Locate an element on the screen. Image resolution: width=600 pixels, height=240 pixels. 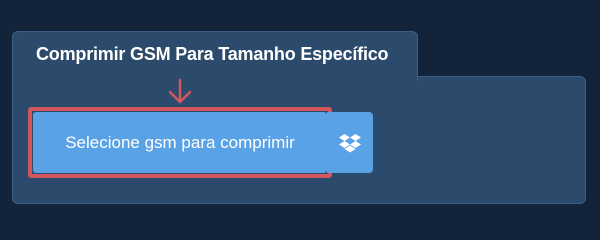
tab-title: Comprimir GSM Para Tamanho Específico is located at coordinates (212, 54).